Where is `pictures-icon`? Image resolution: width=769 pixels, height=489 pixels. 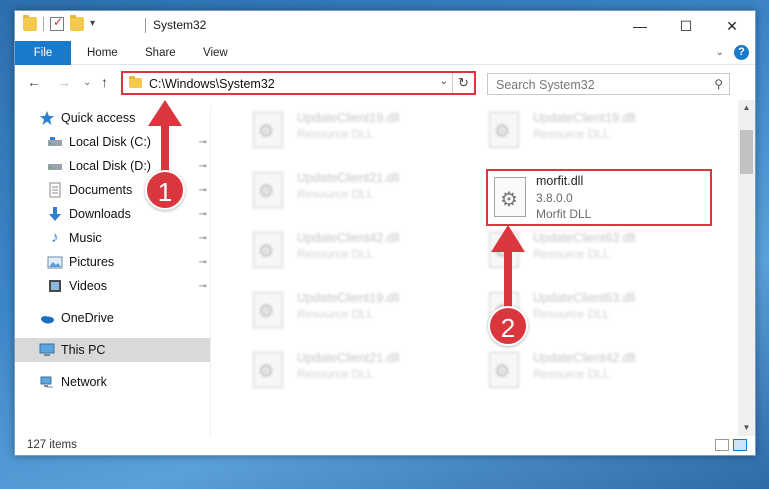 pictures-icon is located at coordinates (55, 262).